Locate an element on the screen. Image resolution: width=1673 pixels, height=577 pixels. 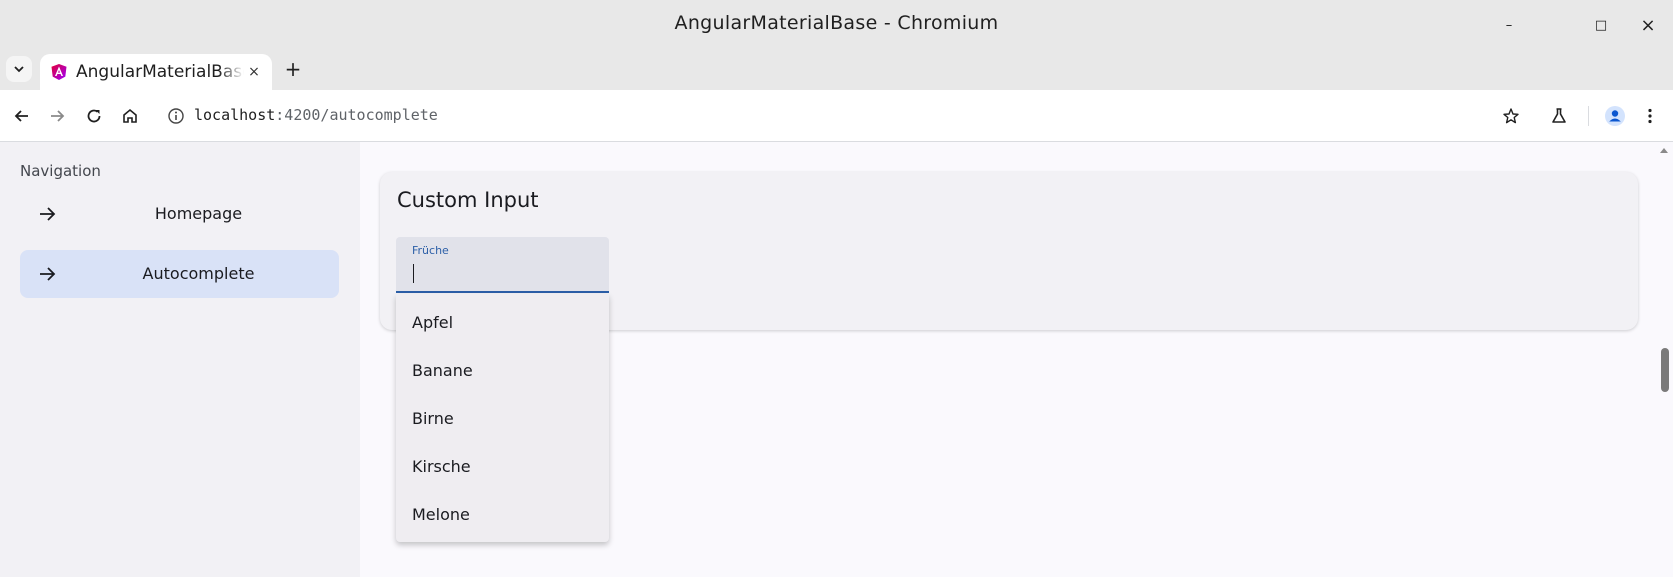
reload-icon is located at coordinates (94, 116).